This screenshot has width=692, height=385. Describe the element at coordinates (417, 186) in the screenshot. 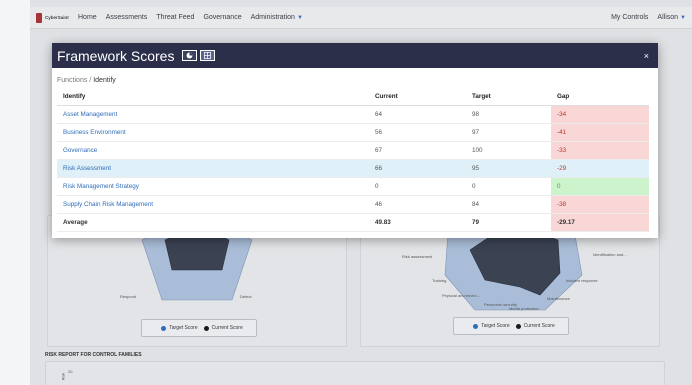

I see `row-current: 0` at that location.